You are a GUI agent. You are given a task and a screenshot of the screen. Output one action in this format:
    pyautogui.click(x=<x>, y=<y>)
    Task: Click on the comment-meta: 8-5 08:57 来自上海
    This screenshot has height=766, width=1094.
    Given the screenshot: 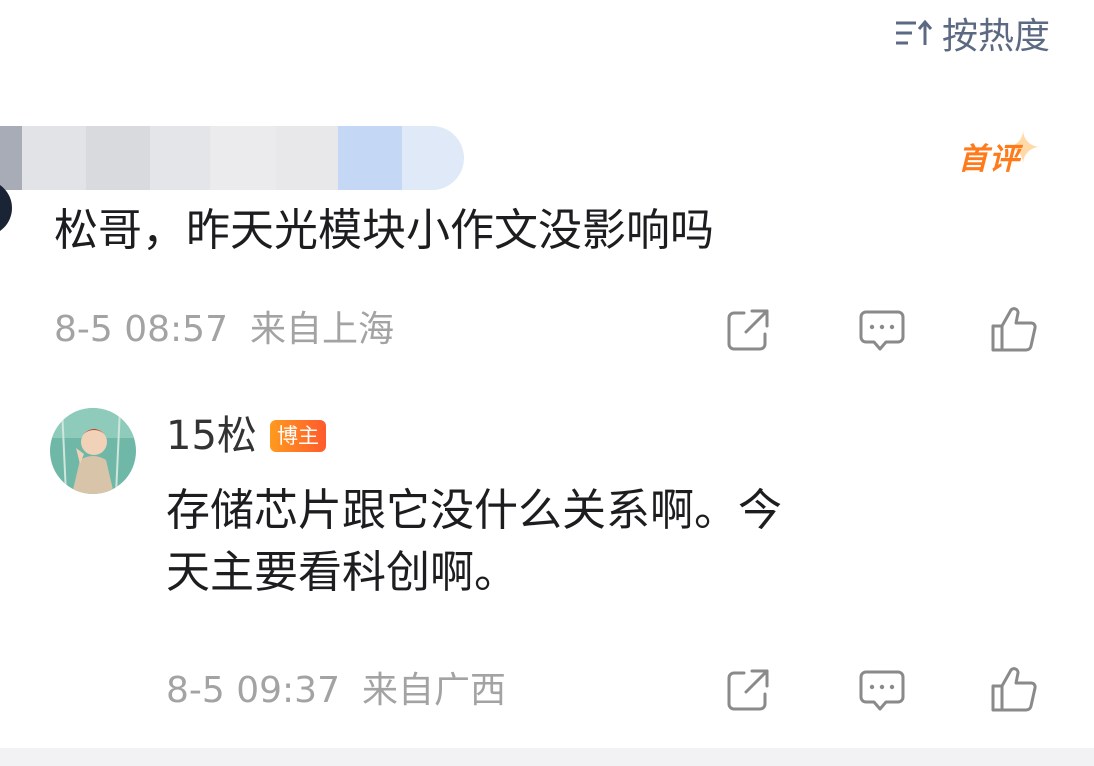 What is the action you would take?
    pyautogui.click(x=224, y=330)
    